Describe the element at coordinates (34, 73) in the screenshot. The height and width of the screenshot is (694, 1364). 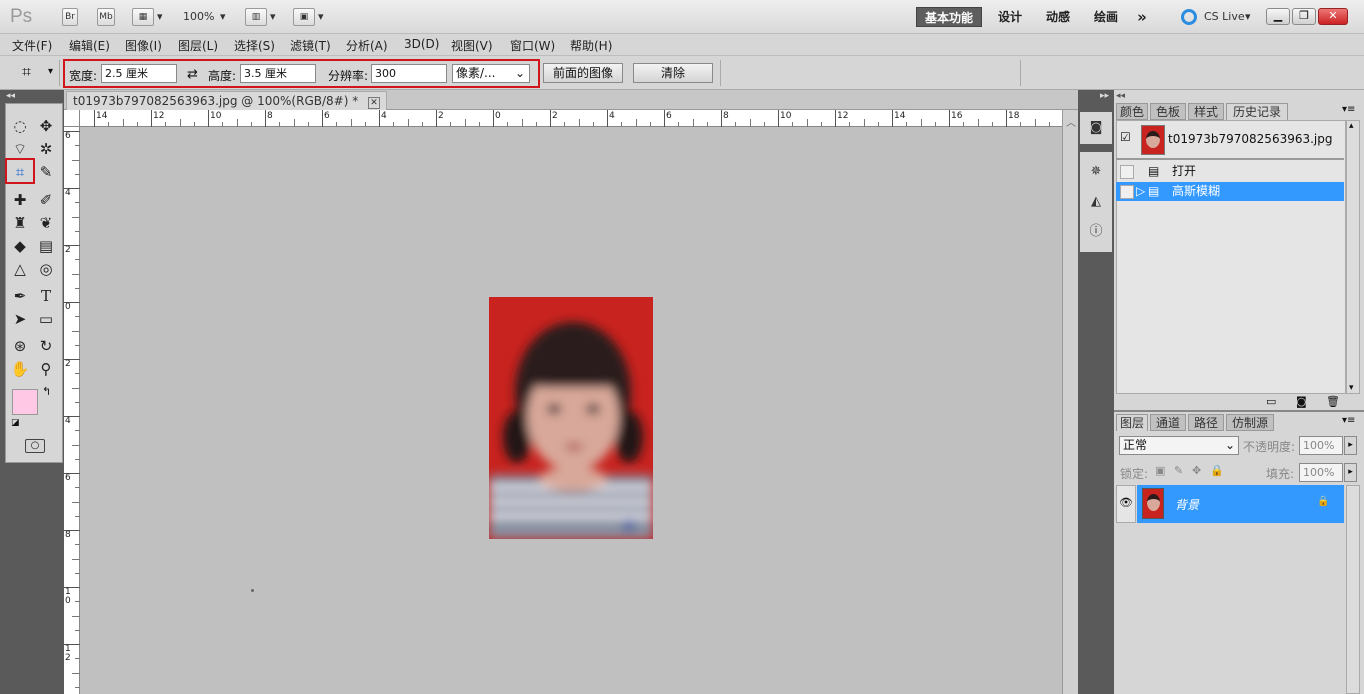
I see `tool-preset-picker: ⌗ ▾` at that location.